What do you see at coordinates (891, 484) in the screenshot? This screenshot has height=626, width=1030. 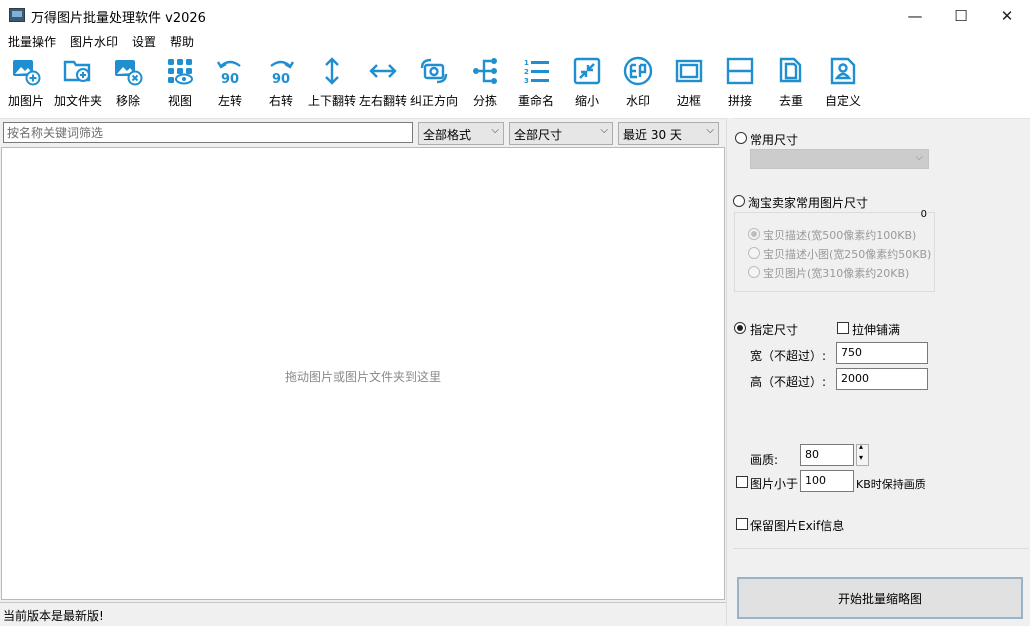 I see `keep-quality-suffix: KB时保持画质` at bounding box center [891, 484].